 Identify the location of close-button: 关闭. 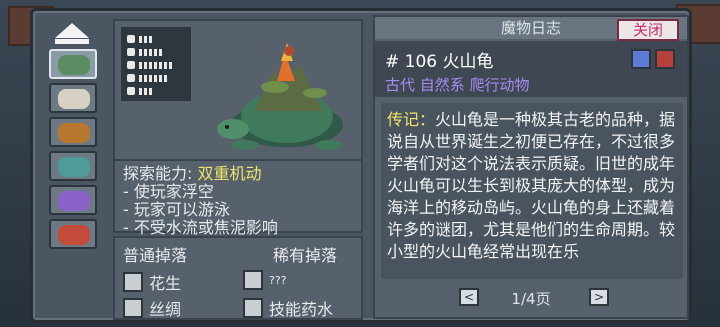
(648, 30).